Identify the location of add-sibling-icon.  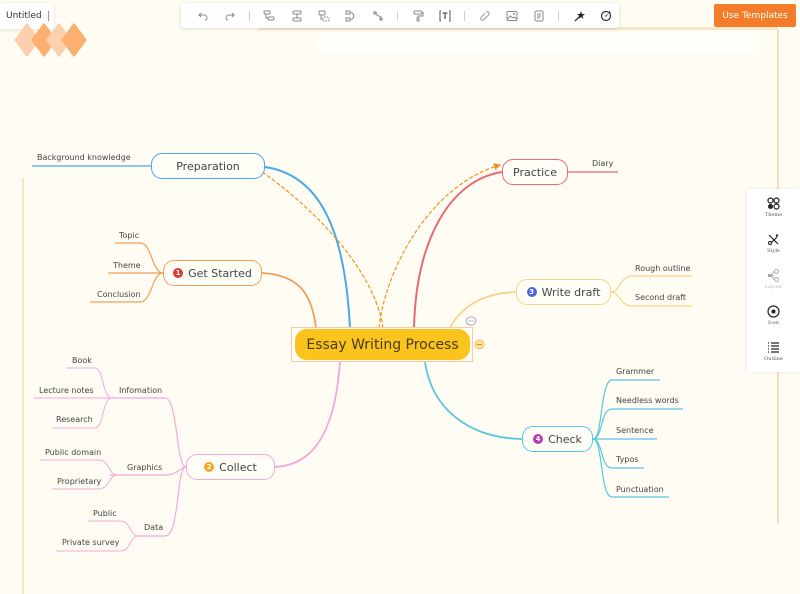
(297, 15).